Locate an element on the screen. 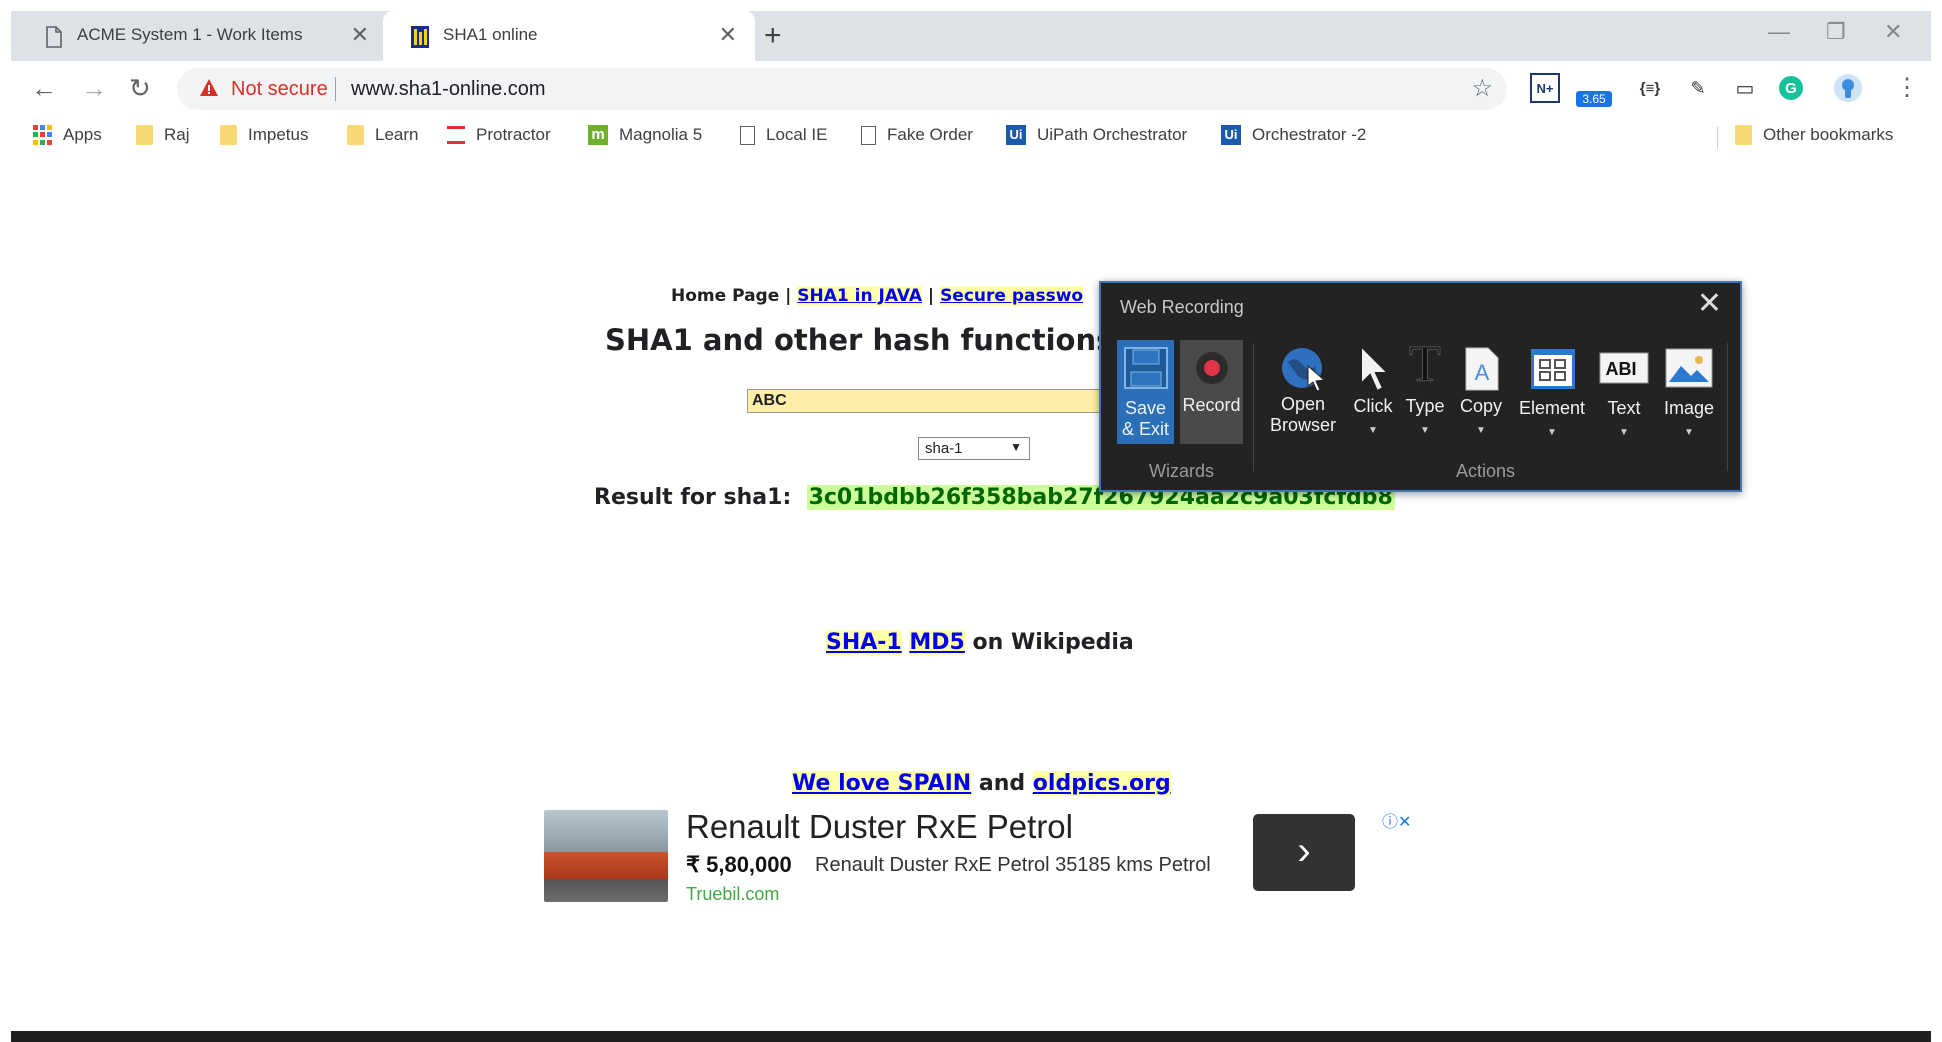 This screenshot has width=1942, height=1042. bookmark-label: Fake Order is located at coordinates (930, 134).